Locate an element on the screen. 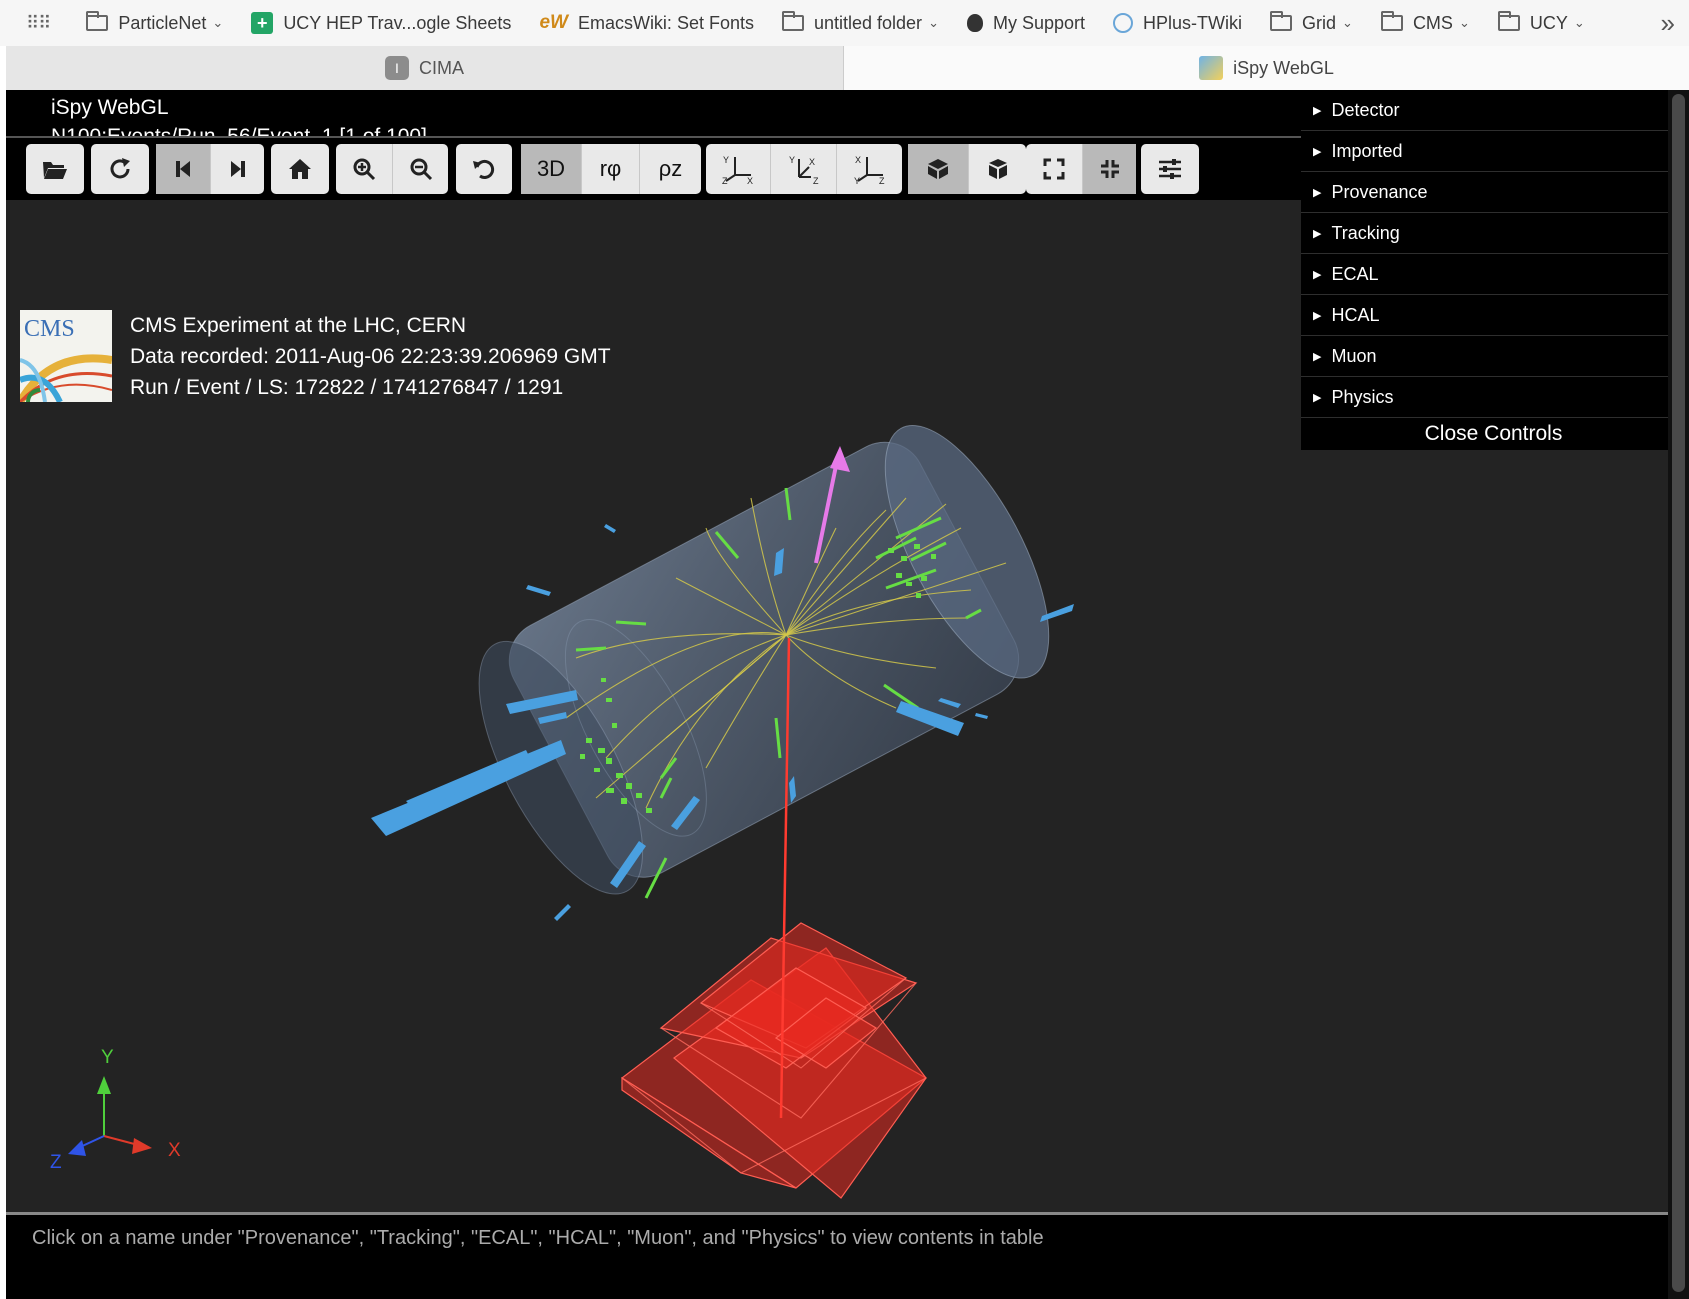 This screenshot has height=1299, width=1689. controls-imported: ▶ Imported is located at coordinates (1493, 151).